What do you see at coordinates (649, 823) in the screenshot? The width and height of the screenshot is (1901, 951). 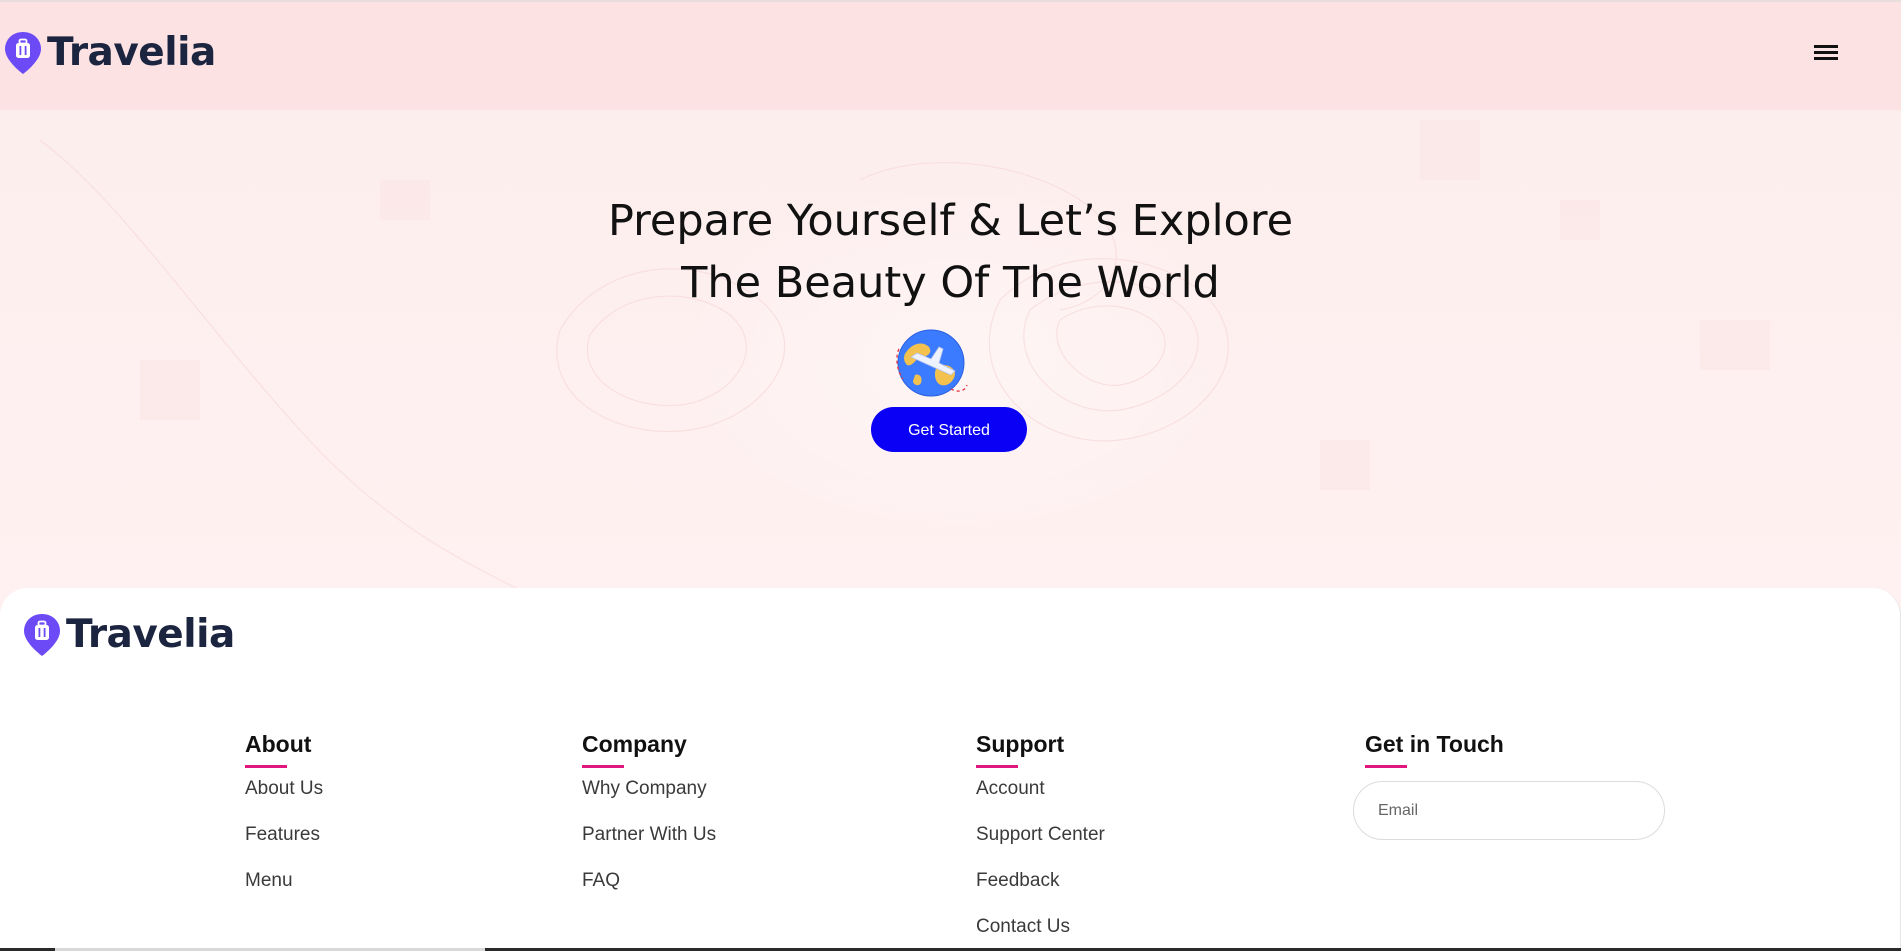 I see `footer-column-company: Company Why Company Partner With Us FAQ` at bounding box center [649, 823].